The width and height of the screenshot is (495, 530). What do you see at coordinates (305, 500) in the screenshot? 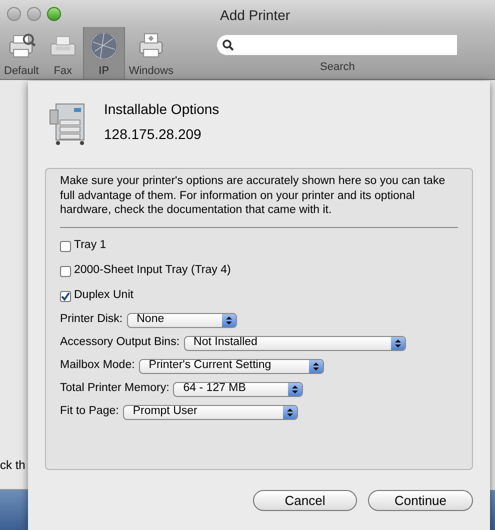
I see `dialog-button: Cancel` at bounding box center [305, 500].